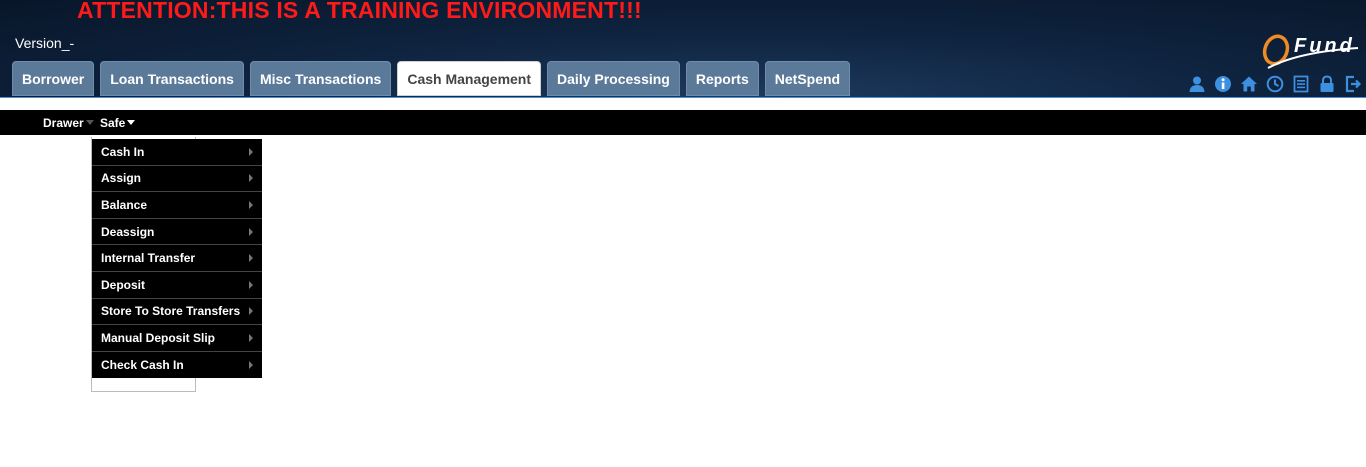 The image size is (1366, 467). I want to click on tab-reports: Reports, so click(722, 78).